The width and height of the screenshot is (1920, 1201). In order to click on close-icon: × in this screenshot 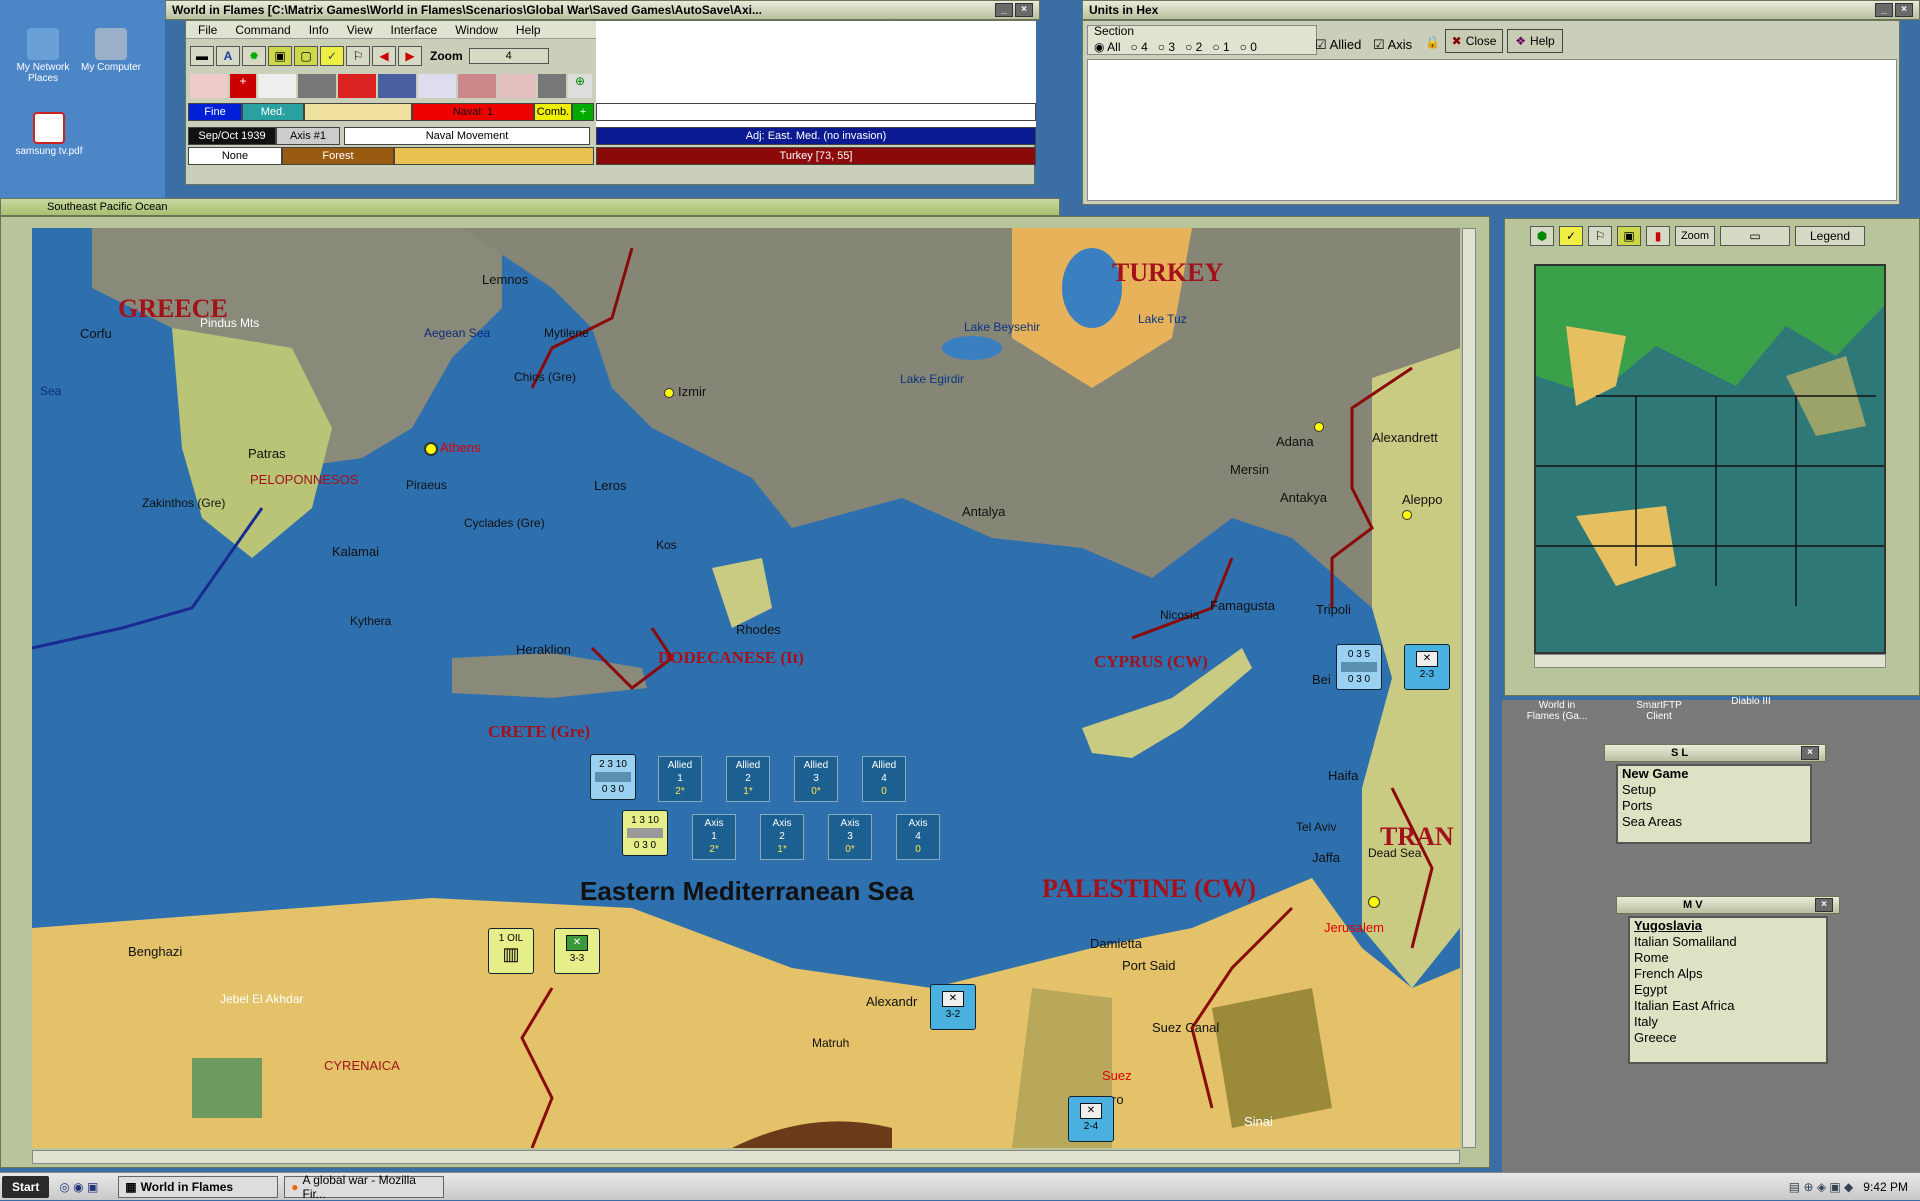, I will do `click(1024, 10)`.